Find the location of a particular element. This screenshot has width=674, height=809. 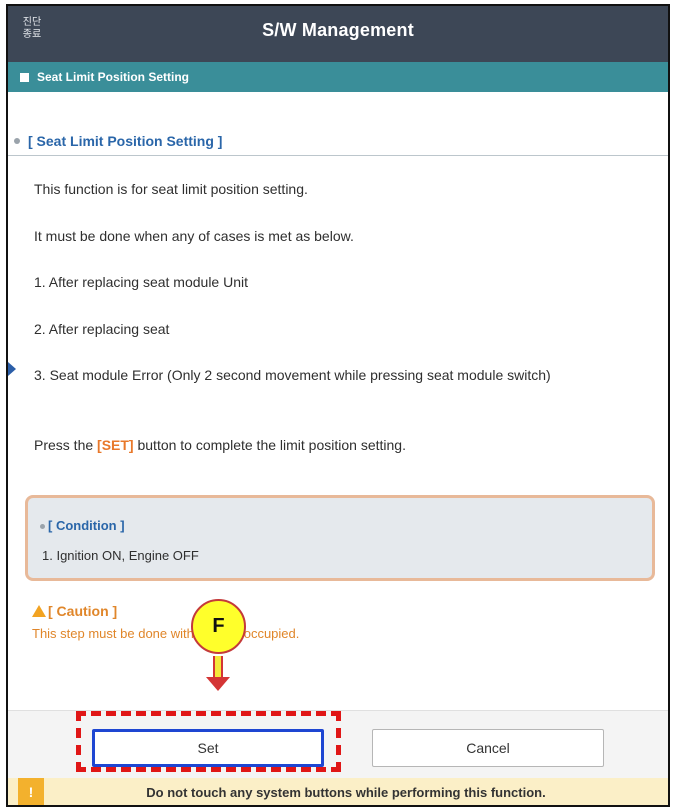

arrow-shaft is located at coordinates (218, 667).